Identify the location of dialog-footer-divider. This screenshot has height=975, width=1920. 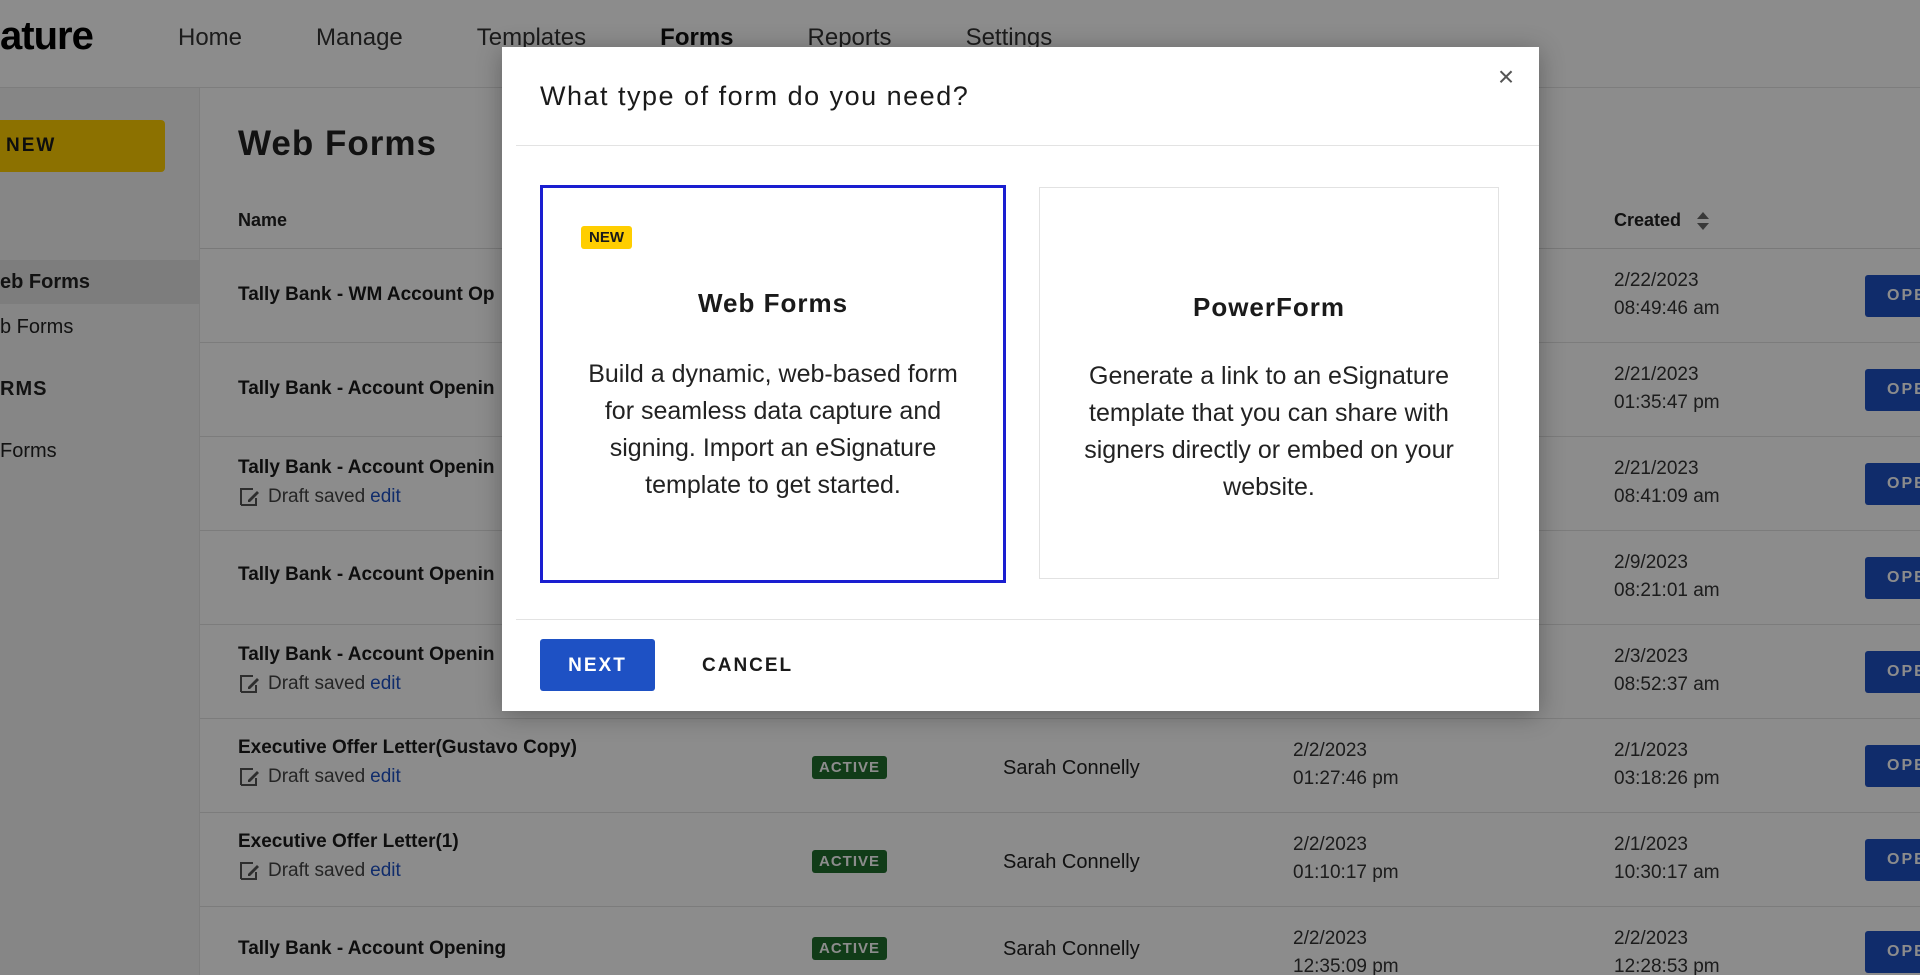
(1027, 619).